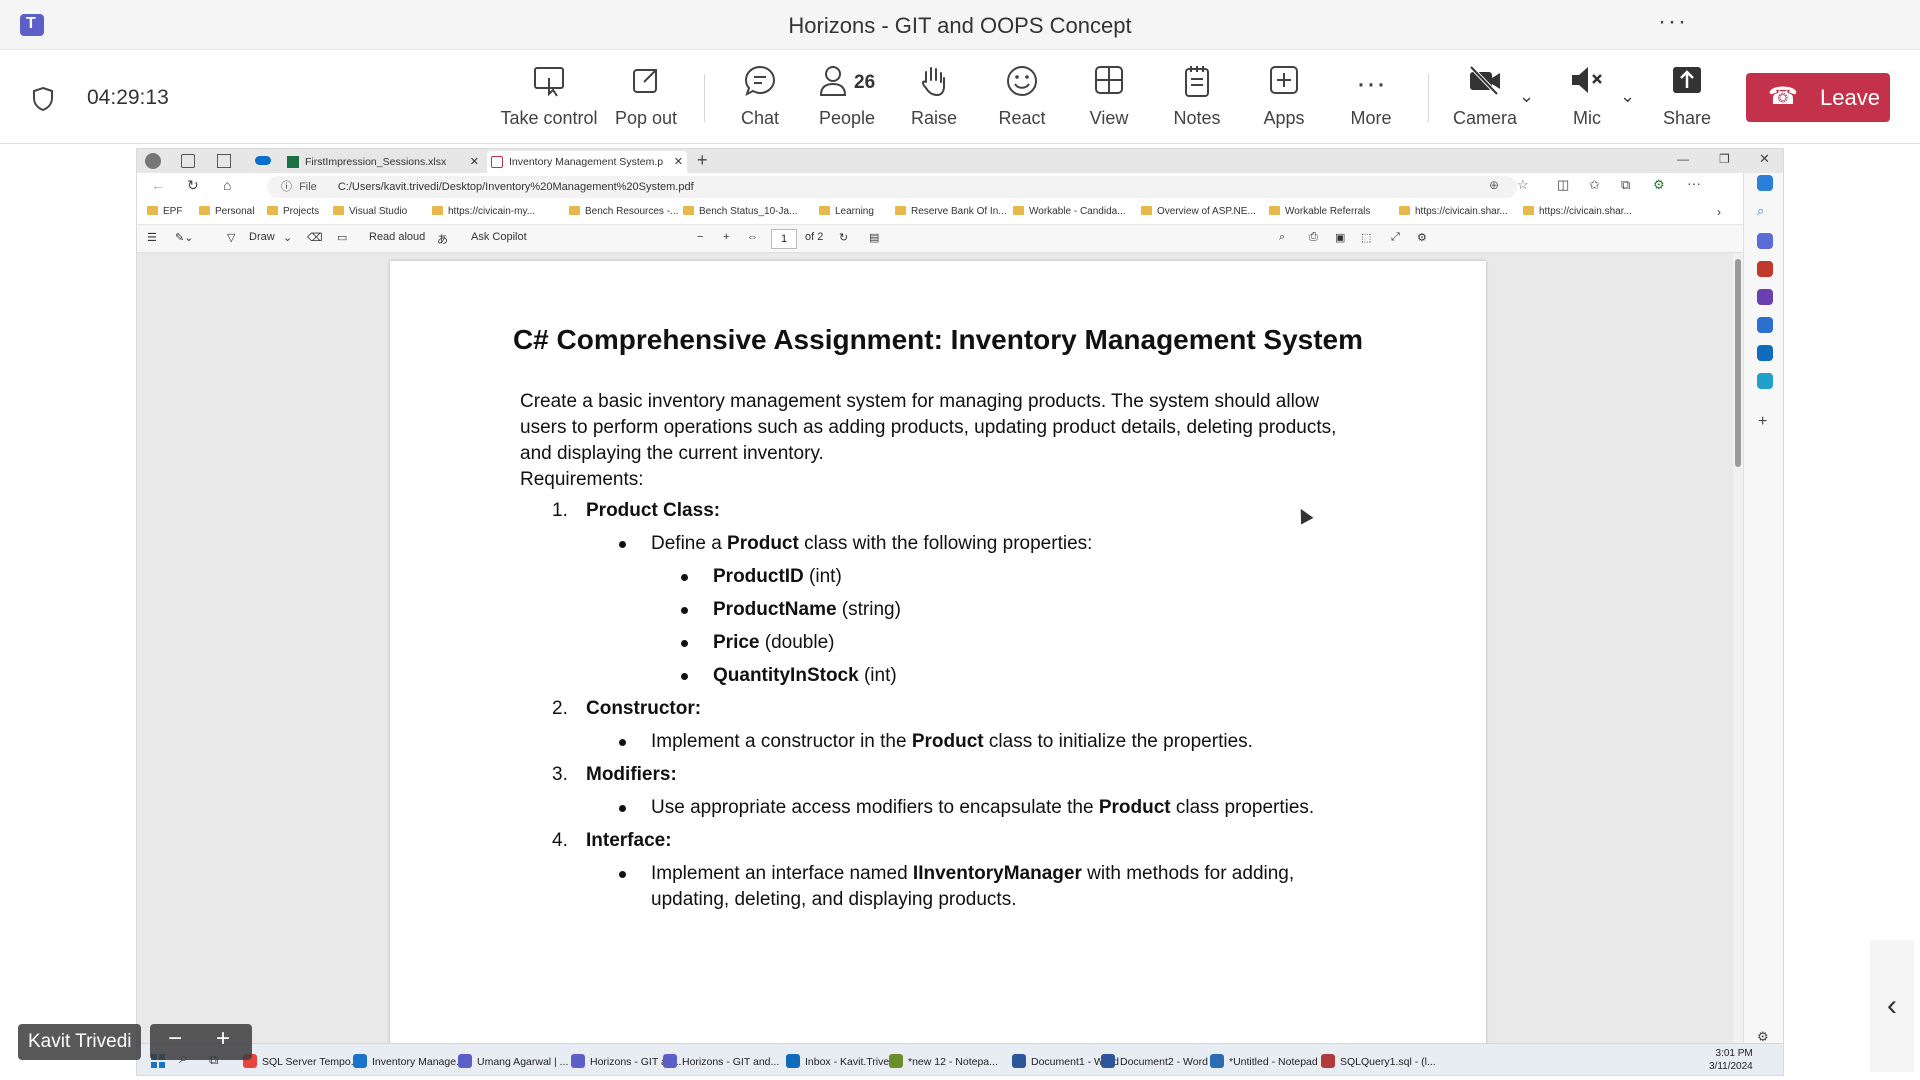  What do you see at coordinates (700, 237) in the screenshot?
I see `zoom-out-icon: −` at bounding box center [700, 237].